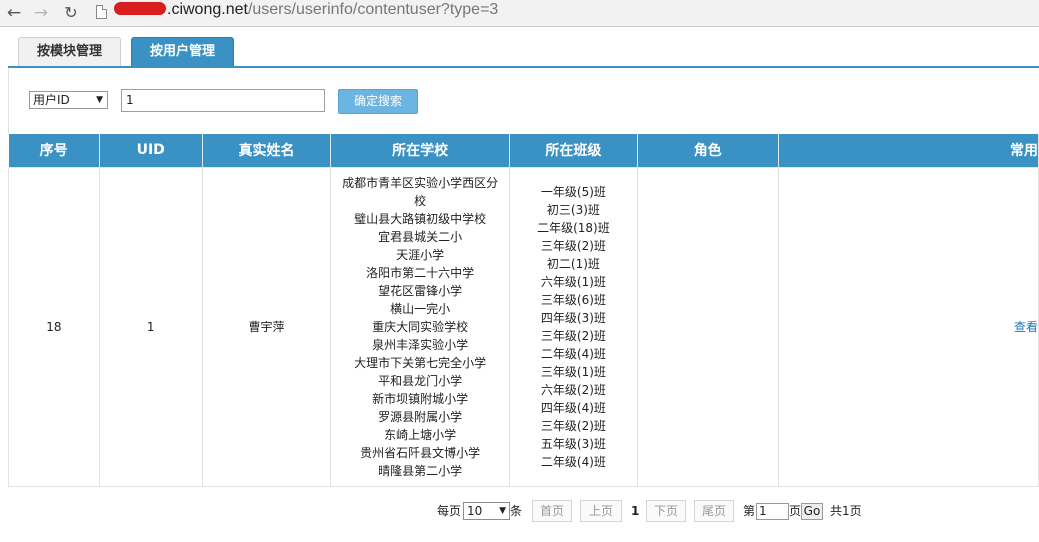 This screenshot has height=542, width=1039. Describe the element at coordinates (552, 511) in the screenshot. I see `first-page-button: 首页` at that location.